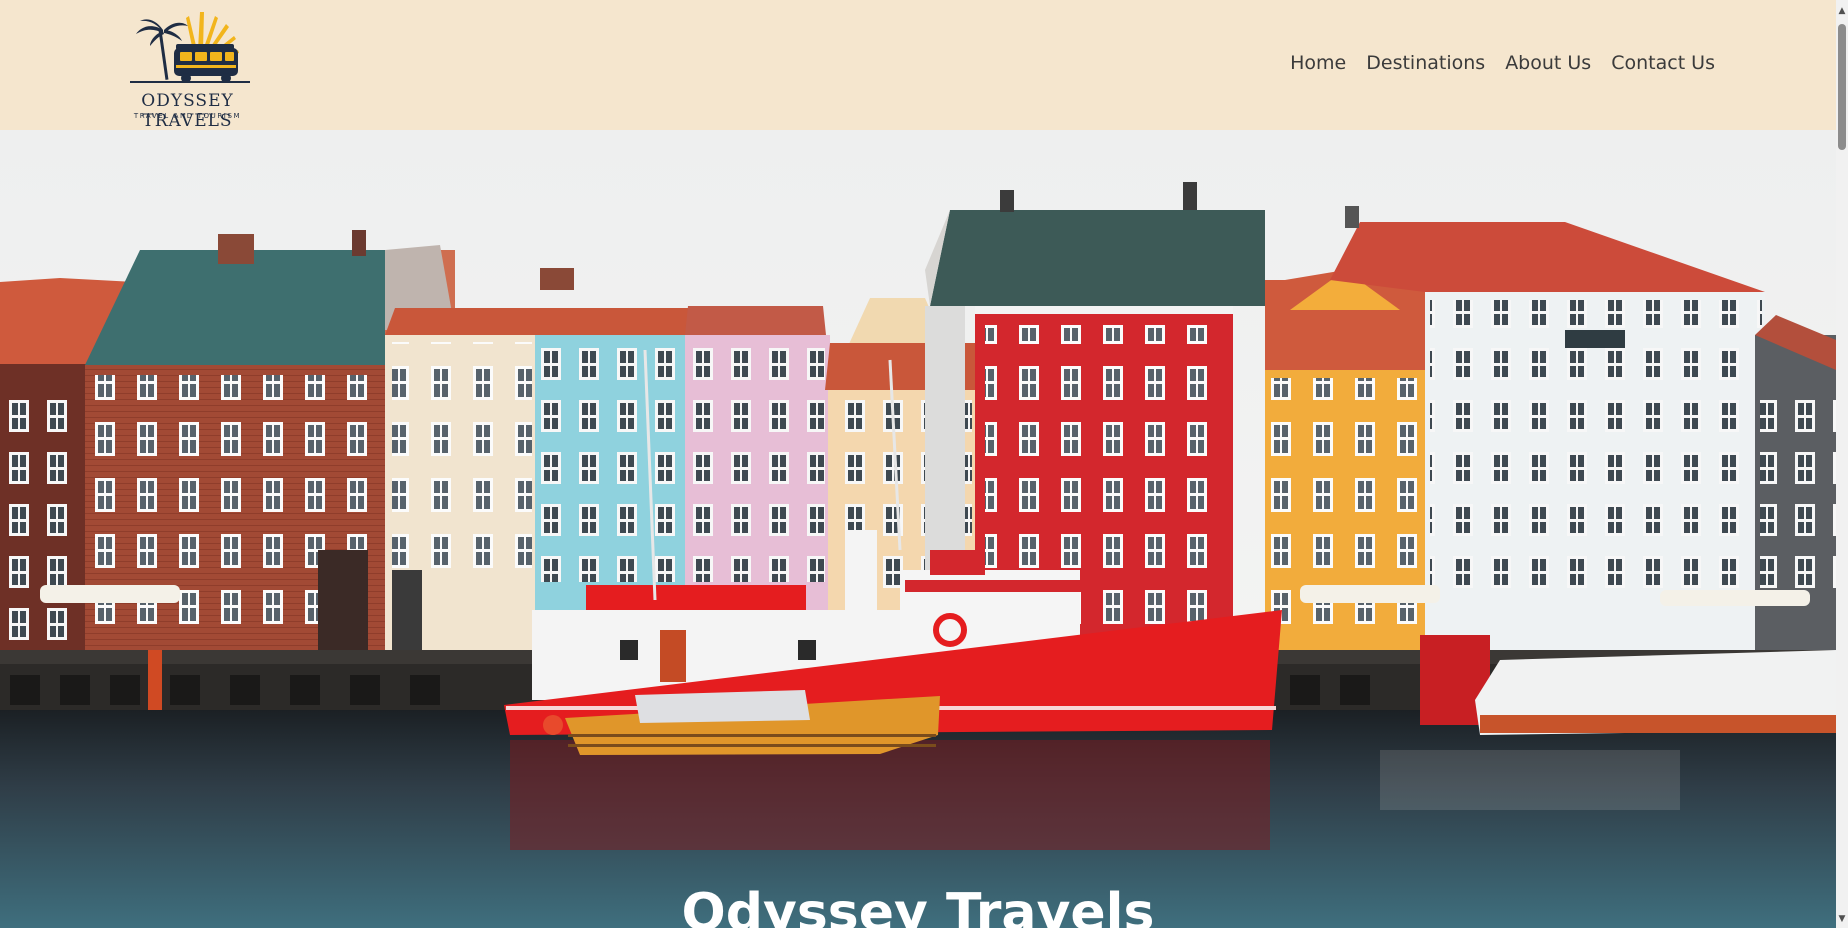 The height and width of the screenshot is (928, 1848). What do you see at coordinates (1663, 63) in the screenshot?
I see `nav-contact-link: Contact Us` at bounding box center [1663, 63].